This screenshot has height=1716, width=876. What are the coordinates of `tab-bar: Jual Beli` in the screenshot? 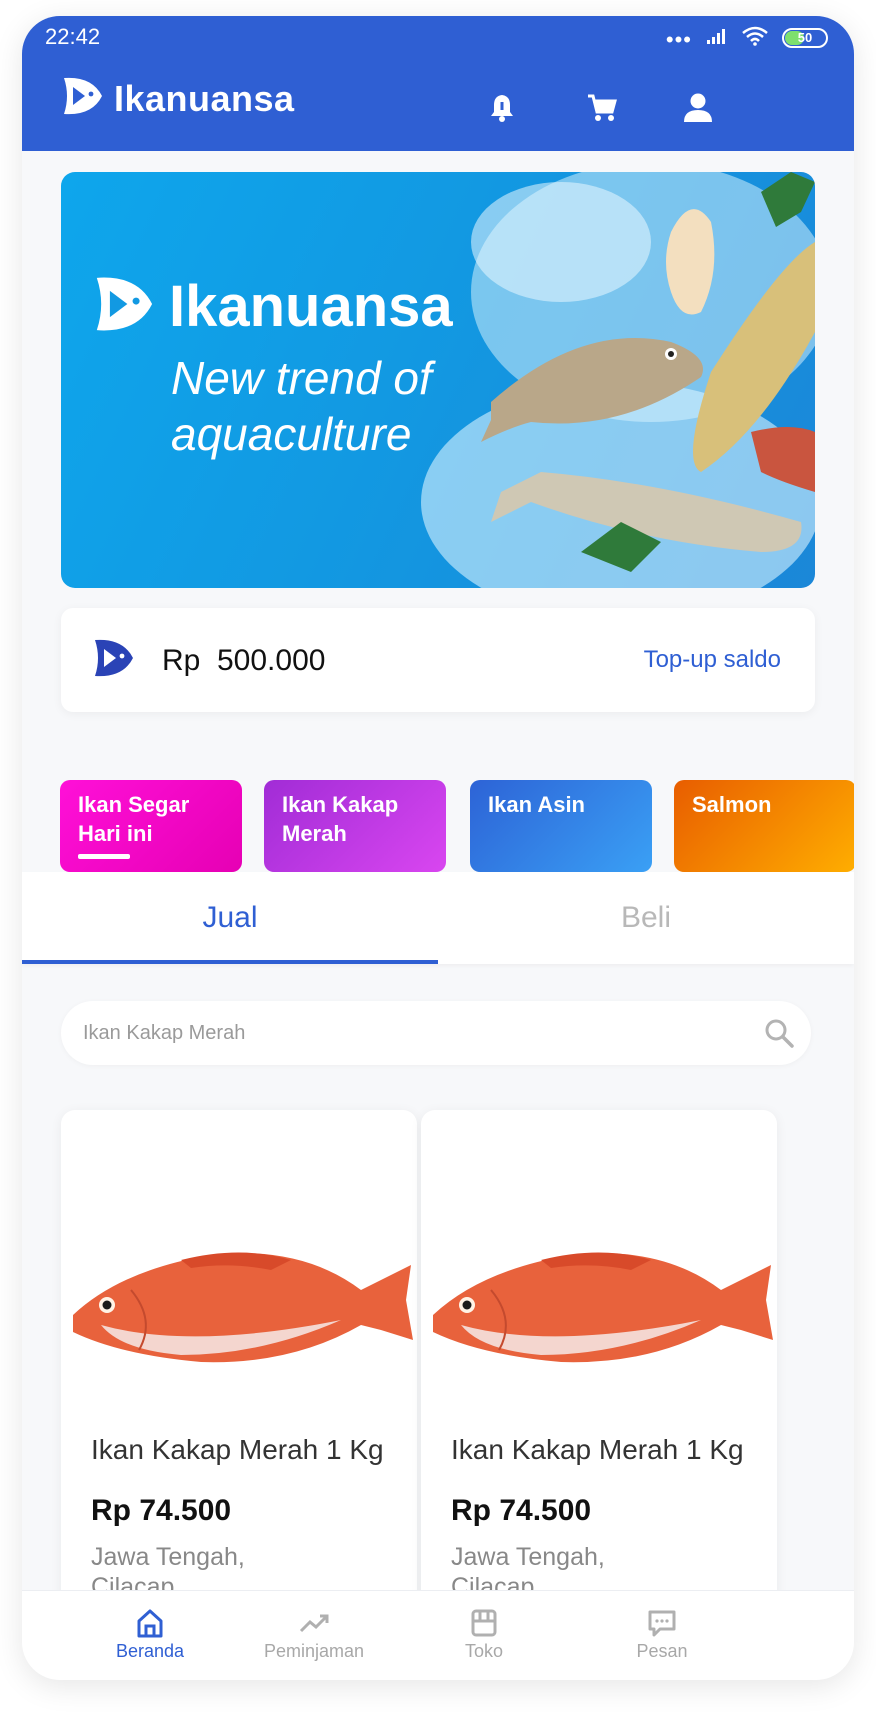 It's located at (438, 918).